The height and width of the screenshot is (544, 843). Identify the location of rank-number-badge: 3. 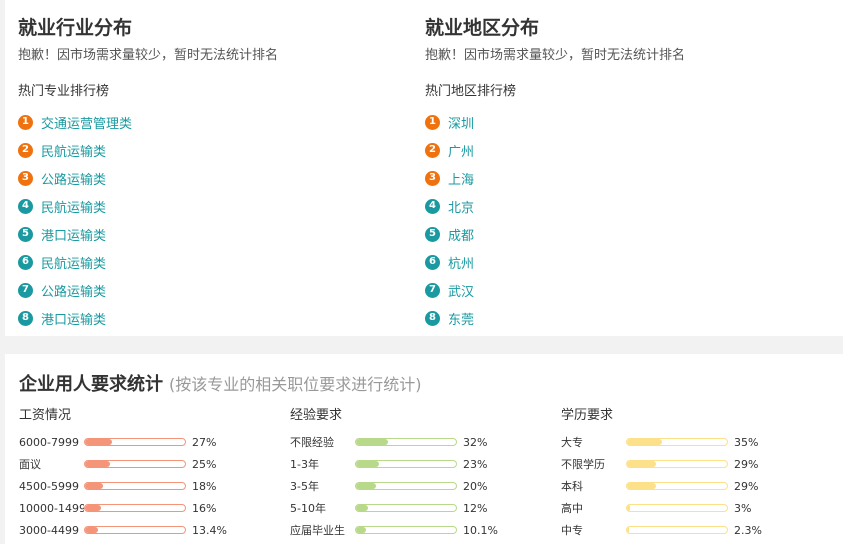
(432, 178).